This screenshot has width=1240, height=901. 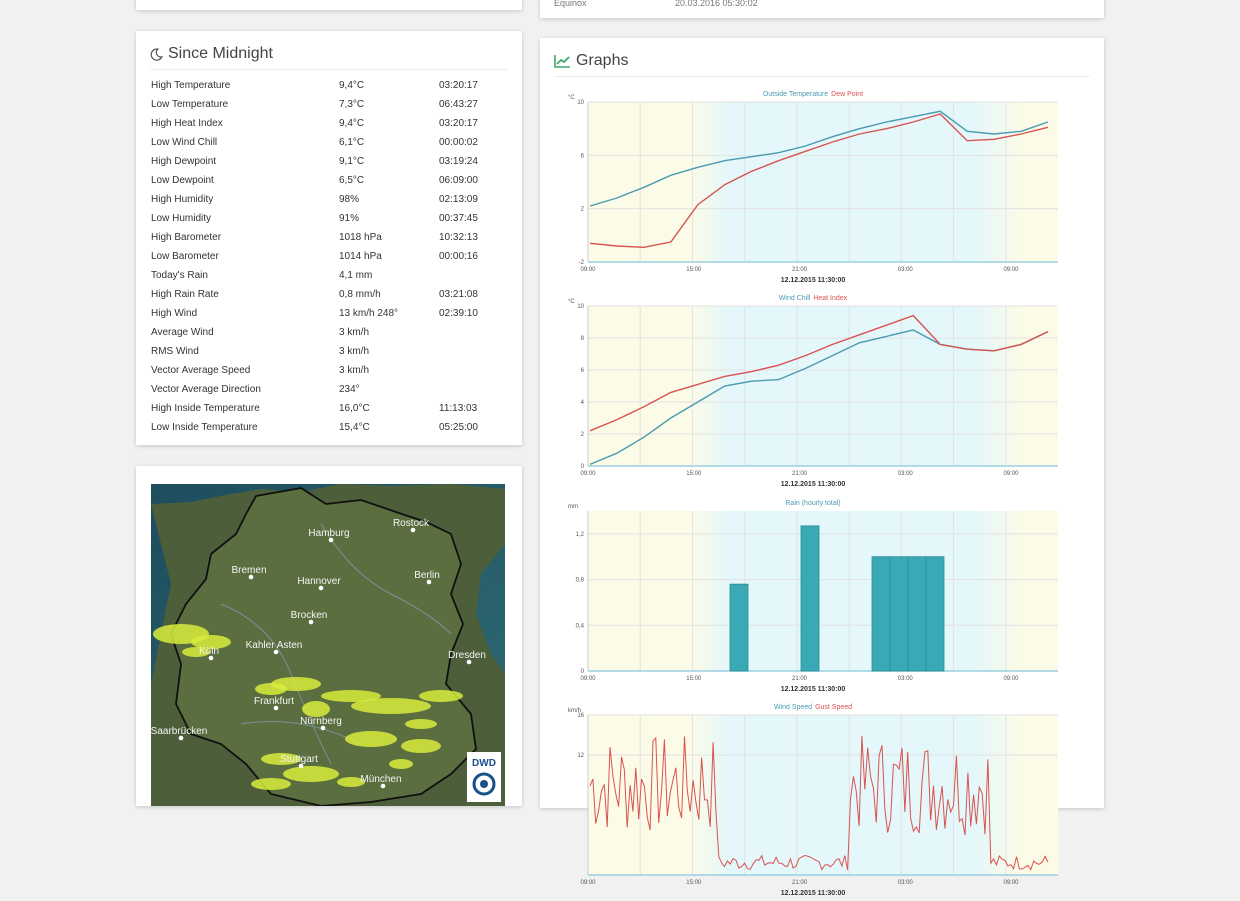 What do you see at coordinates (427, 575) in the screenshot?
I see `city-label: Berlin` at bounding box center [427, 575].